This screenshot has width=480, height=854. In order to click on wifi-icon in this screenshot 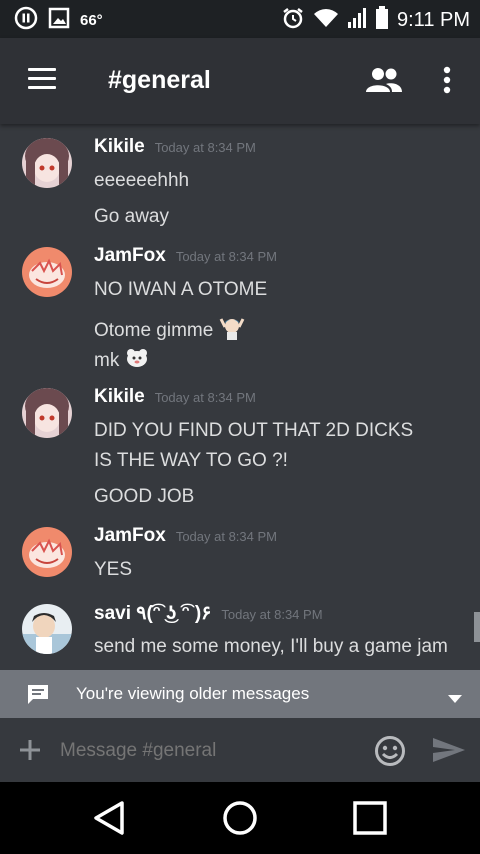, I will do `click(326, 20)`.